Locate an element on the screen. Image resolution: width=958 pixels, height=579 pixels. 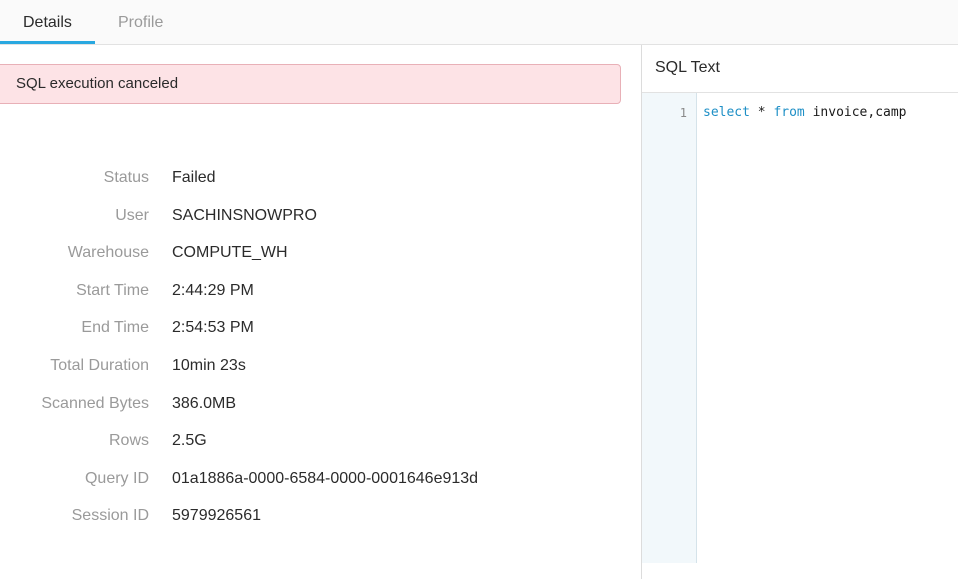
detail-value-scanned-bytes: 386.0MB is located at coordinates (204, 403).